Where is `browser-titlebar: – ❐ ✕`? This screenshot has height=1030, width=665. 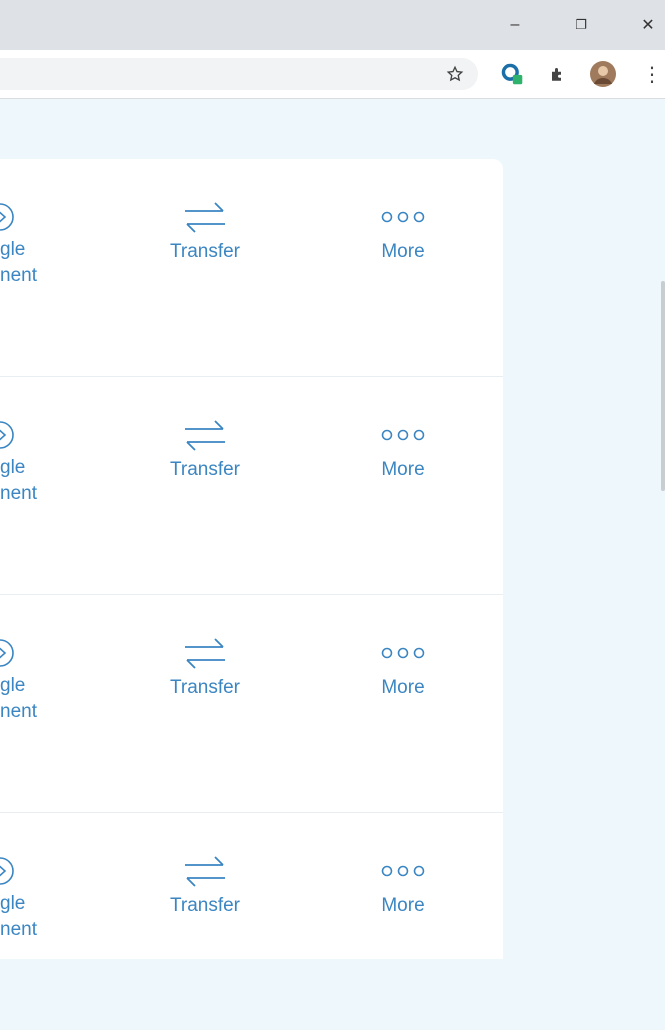 browser-titlebar: – ❐ ✕ is located at coordinates (332, 25).